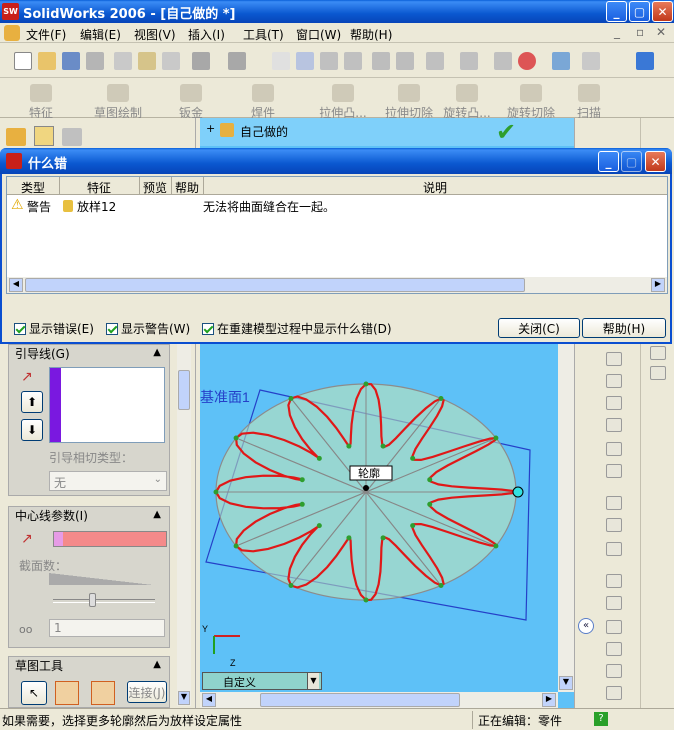 The height and width of the screenshot is (730, 674). I want to click on cmd-extrude-cut: 拉伸切除, so click(409, 102).